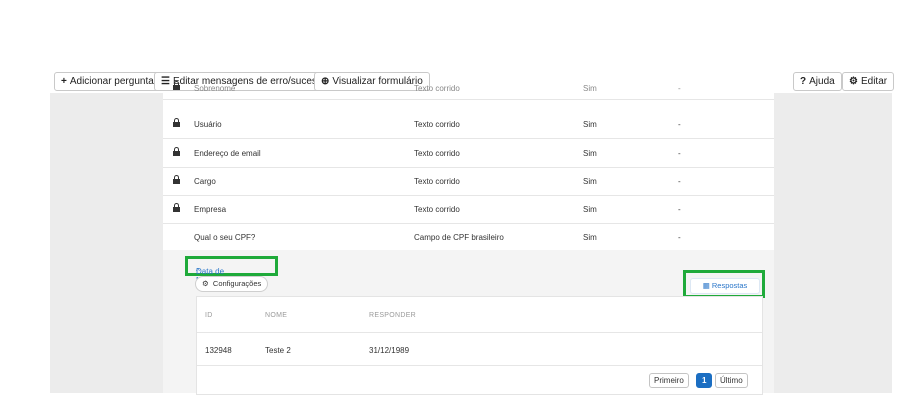 This screenshot has width=898, height=395. What do you see at coordinates (704, 380) in the screenshot?
I see `pagination-page-1: 1` at bounding box center [704, 380].